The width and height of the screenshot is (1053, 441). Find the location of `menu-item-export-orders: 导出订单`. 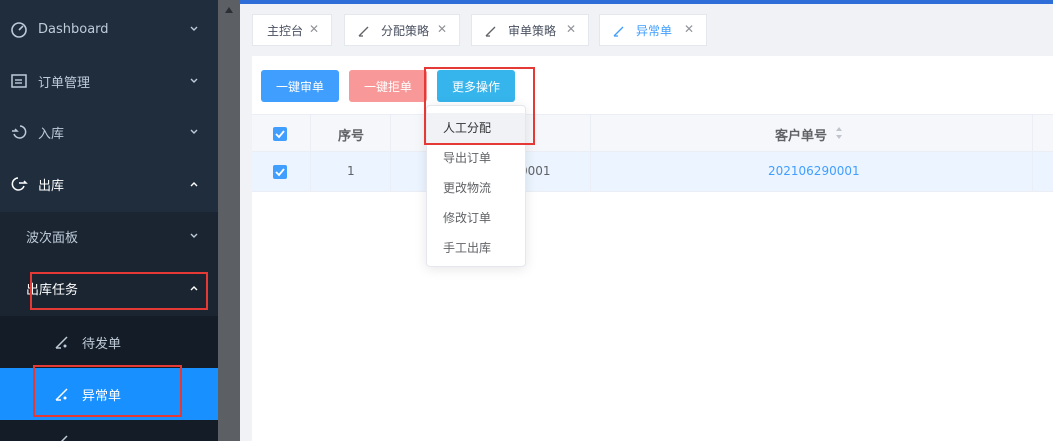

menu-item-export-orders: 导出订单 is located at coordinates (476, 158).